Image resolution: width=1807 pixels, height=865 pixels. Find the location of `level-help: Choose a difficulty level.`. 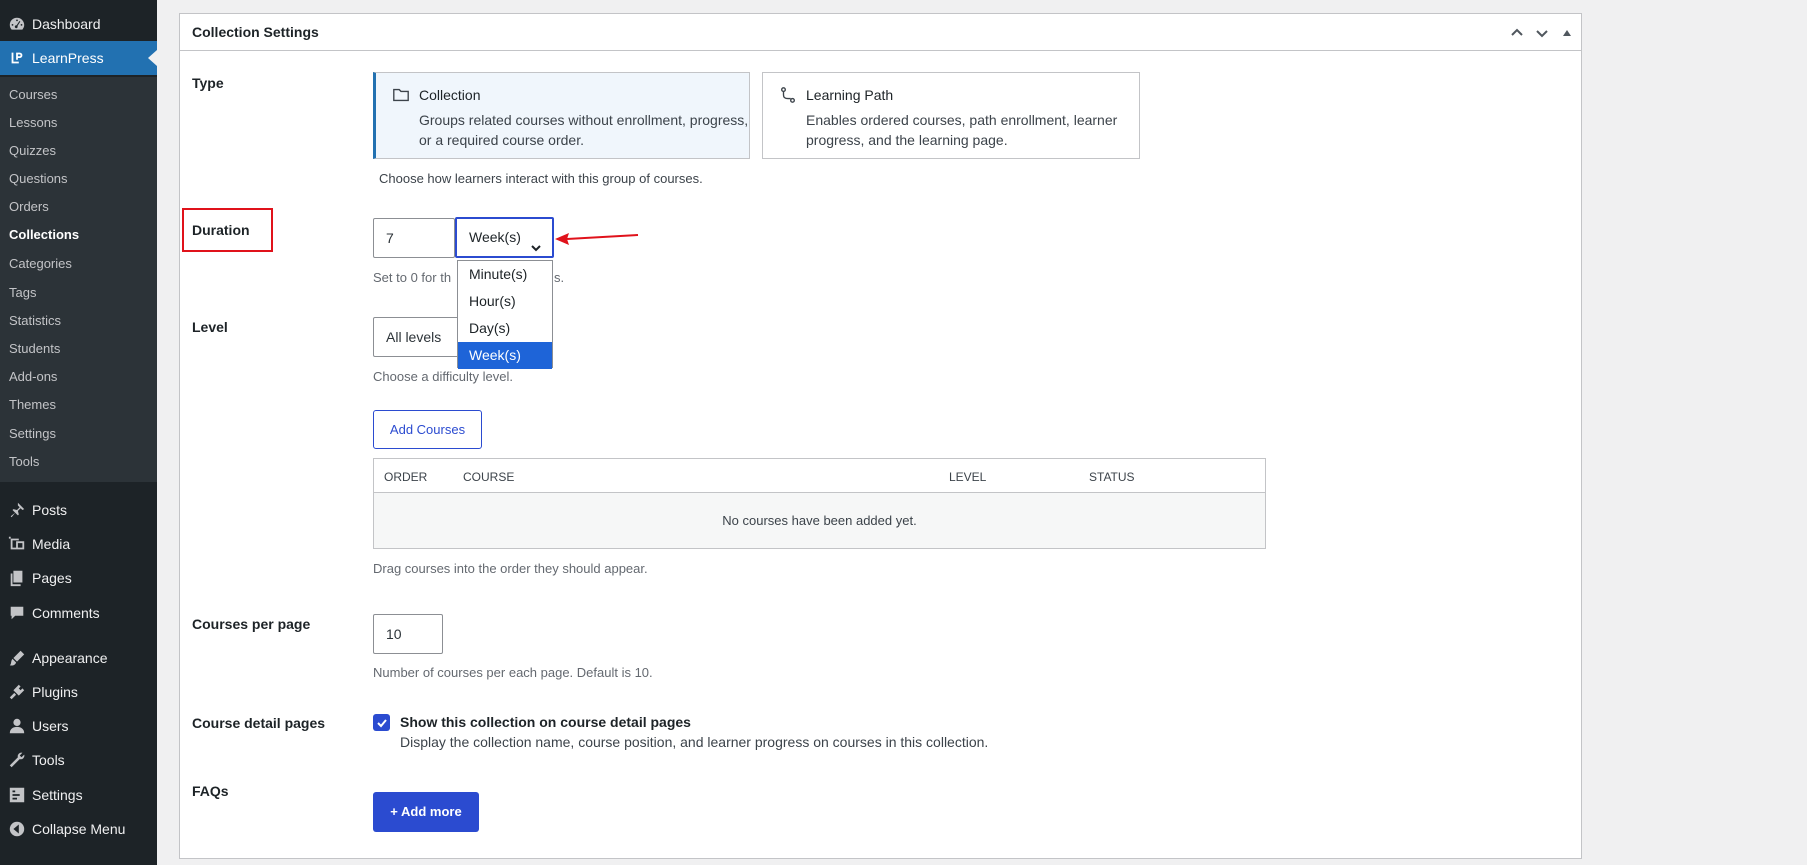

level-help: Choose a difficulty level. is located at coordinates (443, 376).